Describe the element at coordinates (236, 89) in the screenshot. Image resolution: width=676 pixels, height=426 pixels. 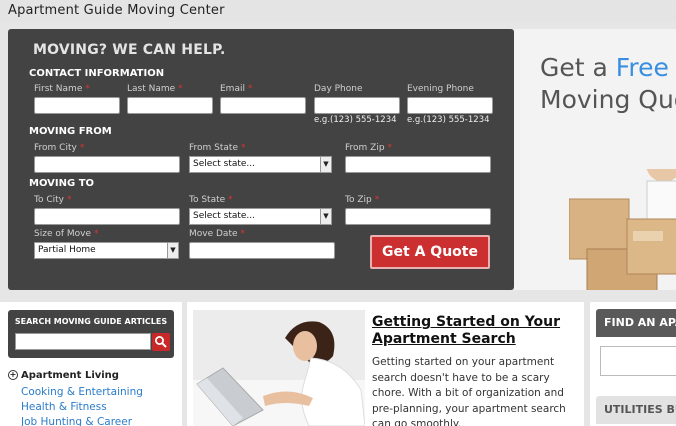
I see `email-label: Email *` at that location.